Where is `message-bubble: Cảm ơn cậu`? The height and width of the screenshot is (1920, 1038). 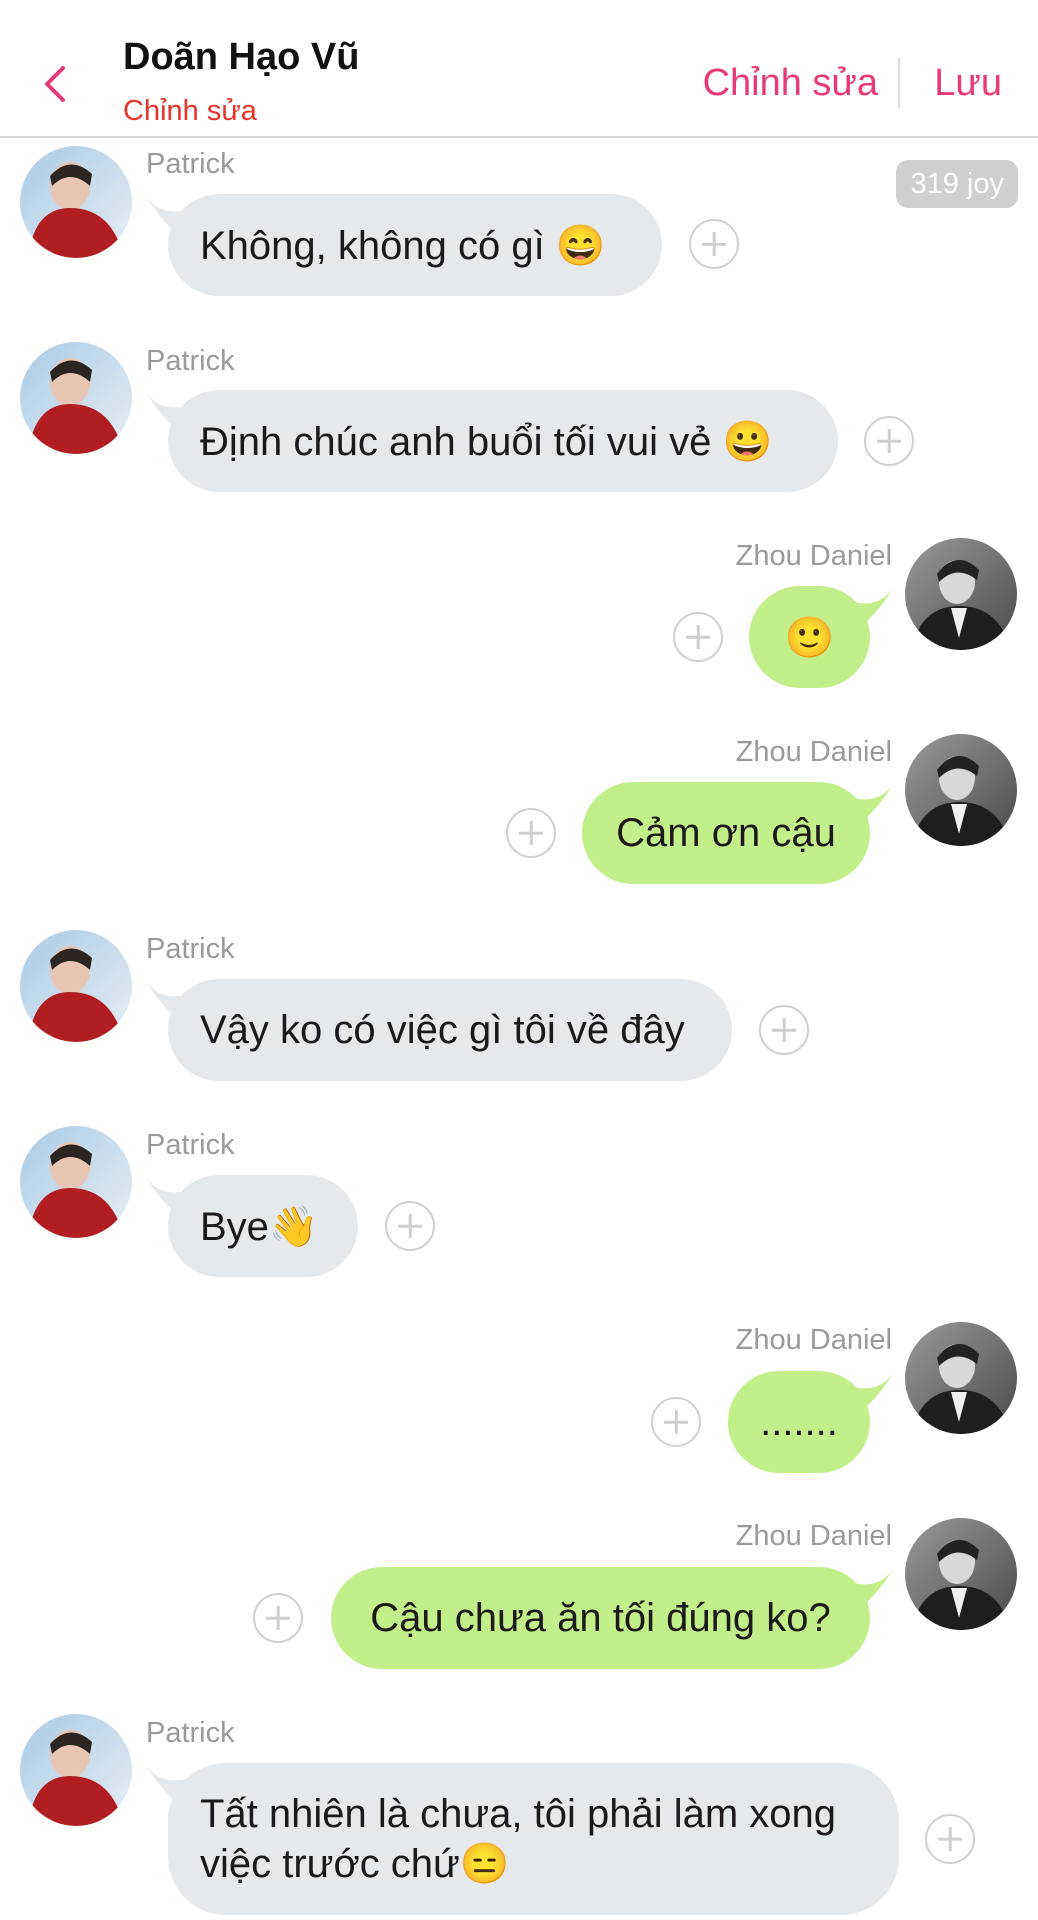 message-bubble: Cảm ơn cậu is located at coordinates (726, 833).